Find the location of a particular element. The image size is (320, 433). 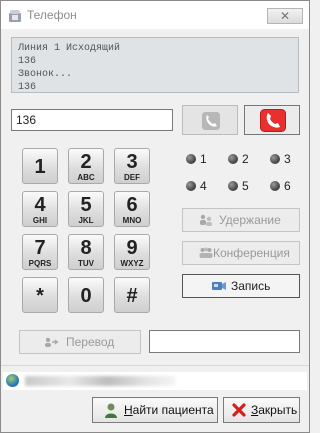

key-digit: # is located at coordinates (132, 296).